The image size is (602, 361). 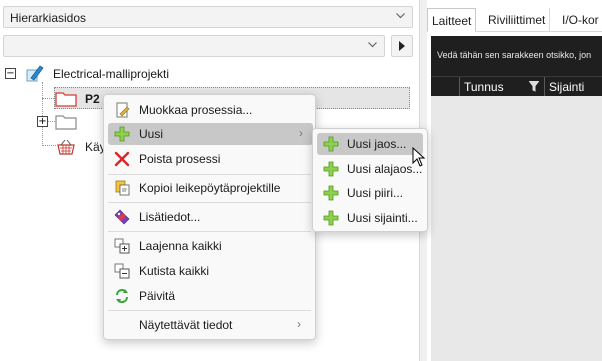 What do you see at coordinates (516, 86) in the screenshot?
I see `grid-header: Tunnus Sijainti` at bounding box center [516, 86].